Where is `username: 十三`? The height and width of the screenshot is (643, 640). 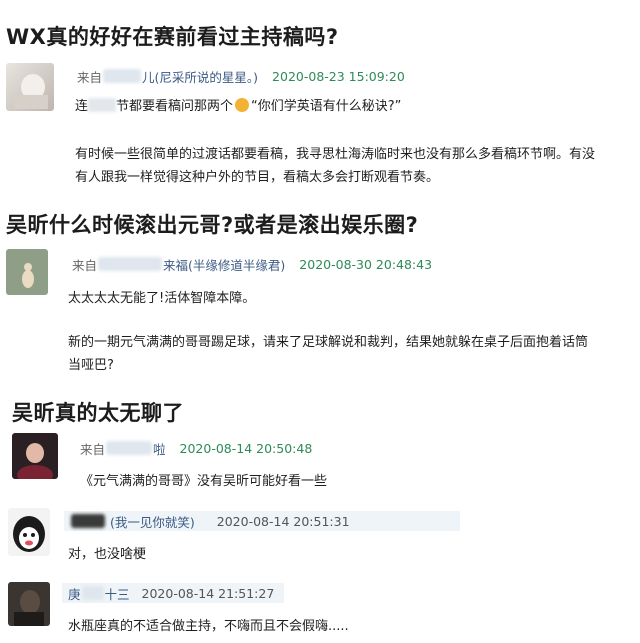 username: 十三 is located at coordinates (117, 593).